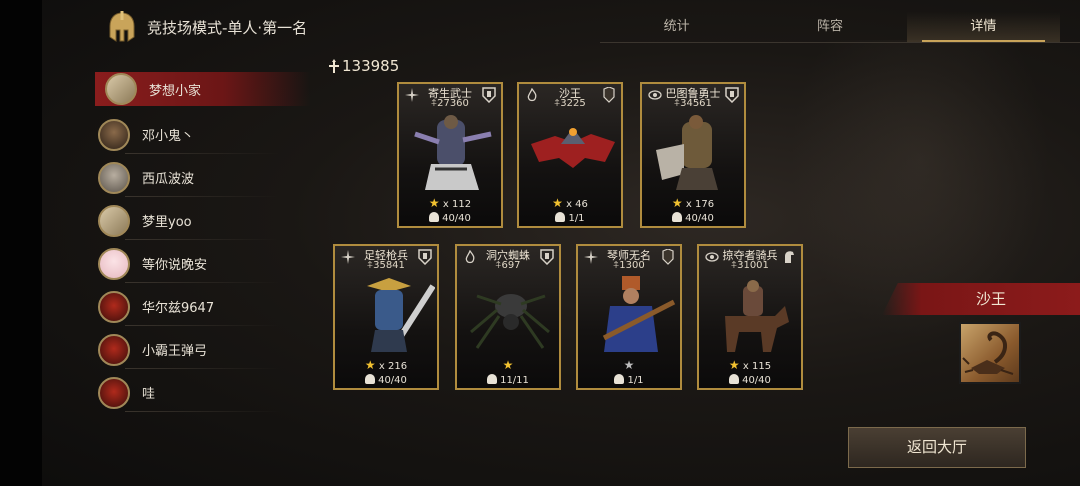 Image resolution: width=1080 pixels, height=486 pixels. What do you see at coordinates (175, 91) in the screenshot?
I see `player-name: 梦想小家` at bounding box center [175, 91].